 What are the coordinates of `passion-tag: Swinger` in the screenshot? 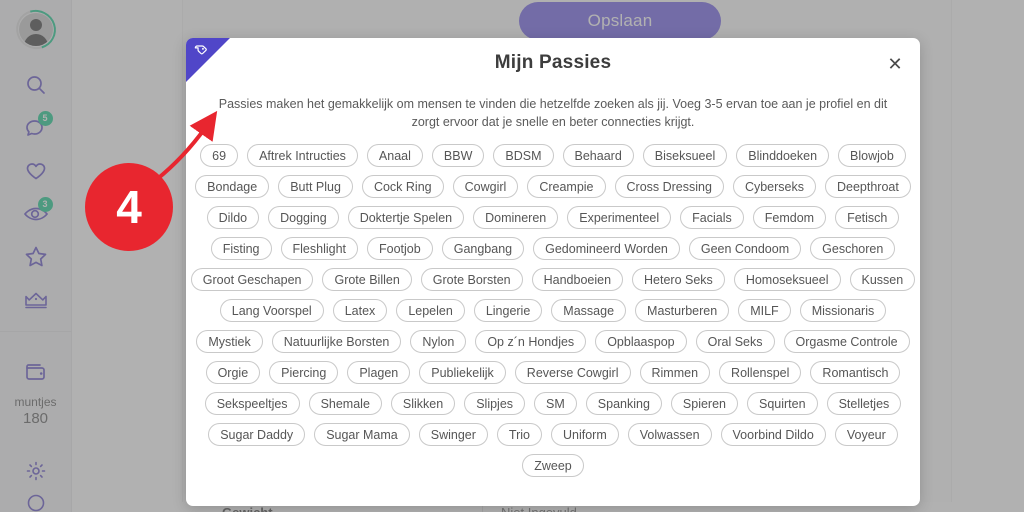 It's located at (453, 434).